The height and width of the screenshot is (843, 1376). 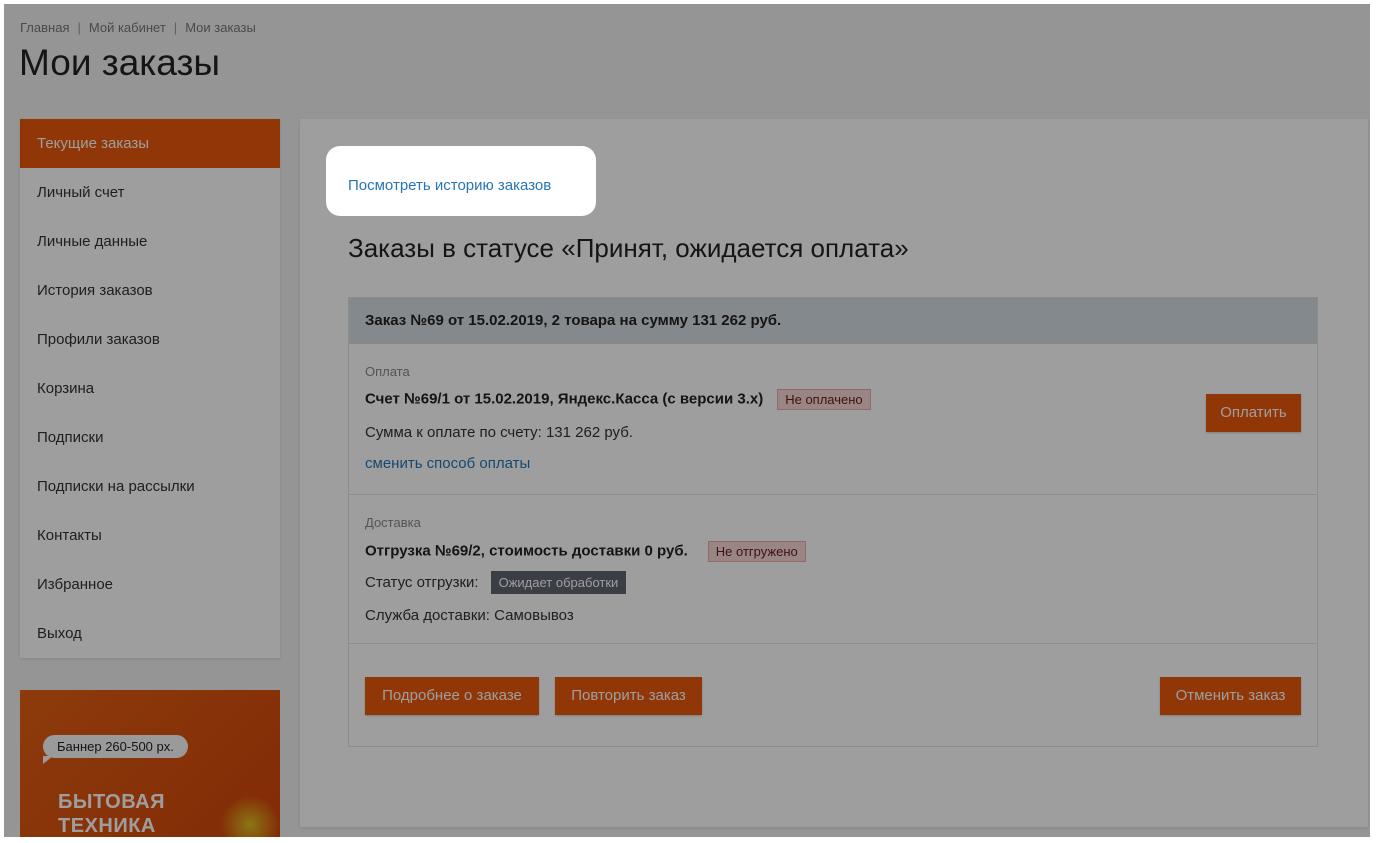 I want to click on repeat-order-button: Повторить заказ, so click(x=628, y=696).